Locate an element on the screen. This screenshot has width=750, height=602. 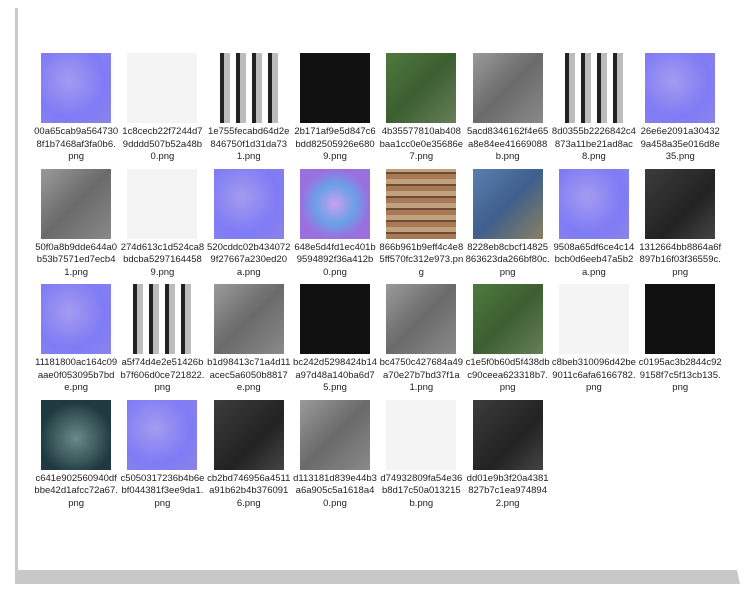
file-item: 866b961b9eff4c4e85ff570fc312e973.png is located at coordinates (421, 226).